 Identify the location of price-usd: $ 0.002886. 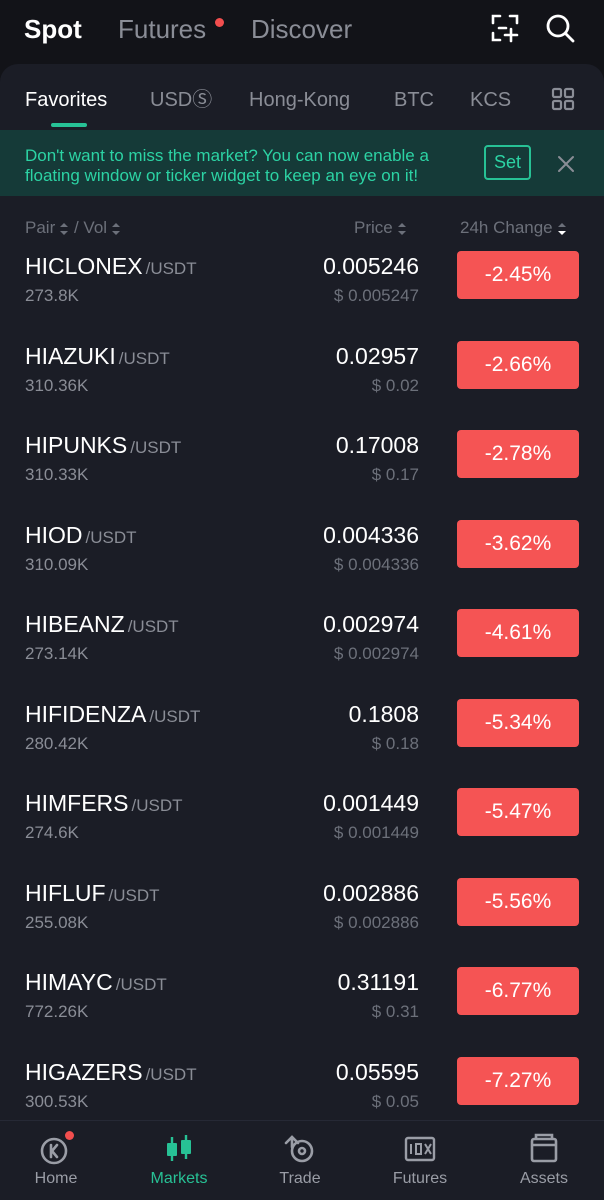
(376, 922).